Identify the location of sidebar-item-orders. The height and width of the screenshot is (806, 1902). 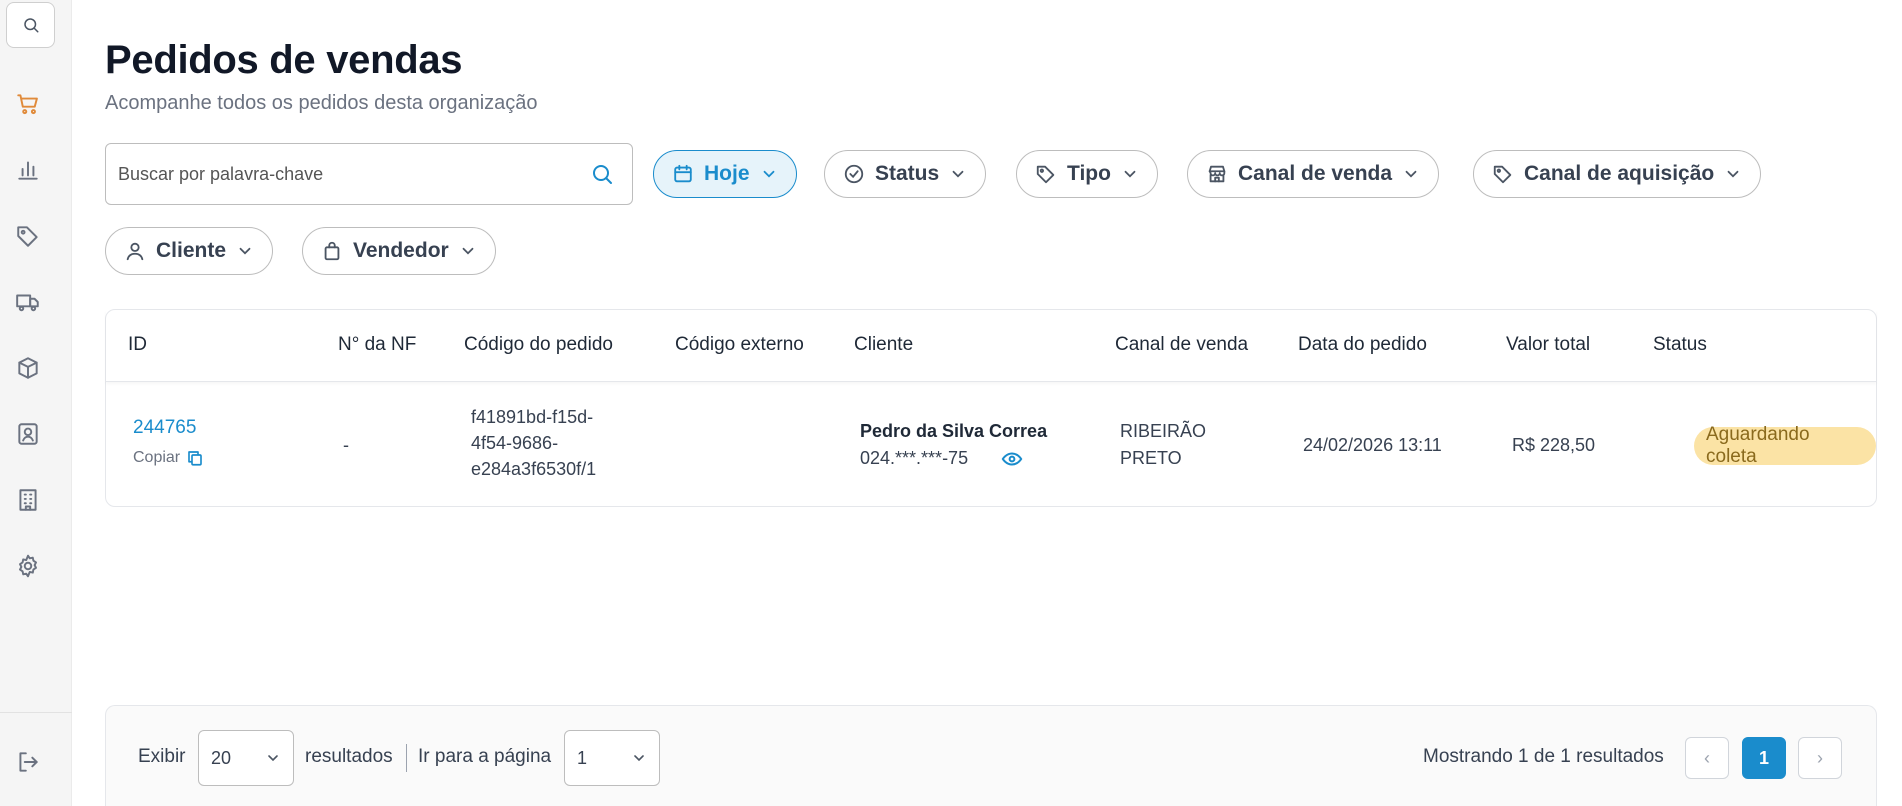
(28, 104).